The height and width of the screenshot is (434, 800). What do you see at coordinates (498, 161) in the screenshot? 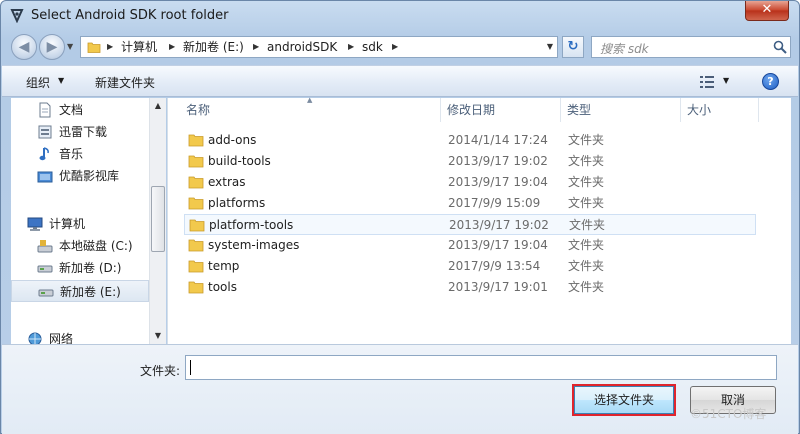
I see `file-modified: 2013/9/17 19:02` at bounding box center [498, 161].